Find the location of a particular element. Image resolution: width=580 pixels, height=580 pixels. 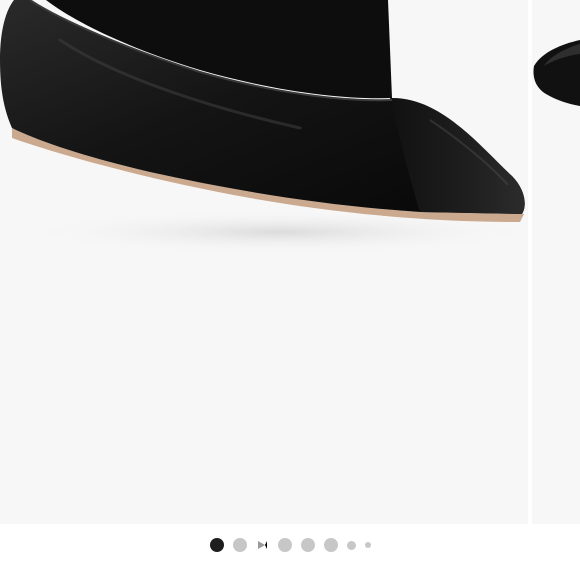

carousel-pagination is located at coordinates (290, 545).